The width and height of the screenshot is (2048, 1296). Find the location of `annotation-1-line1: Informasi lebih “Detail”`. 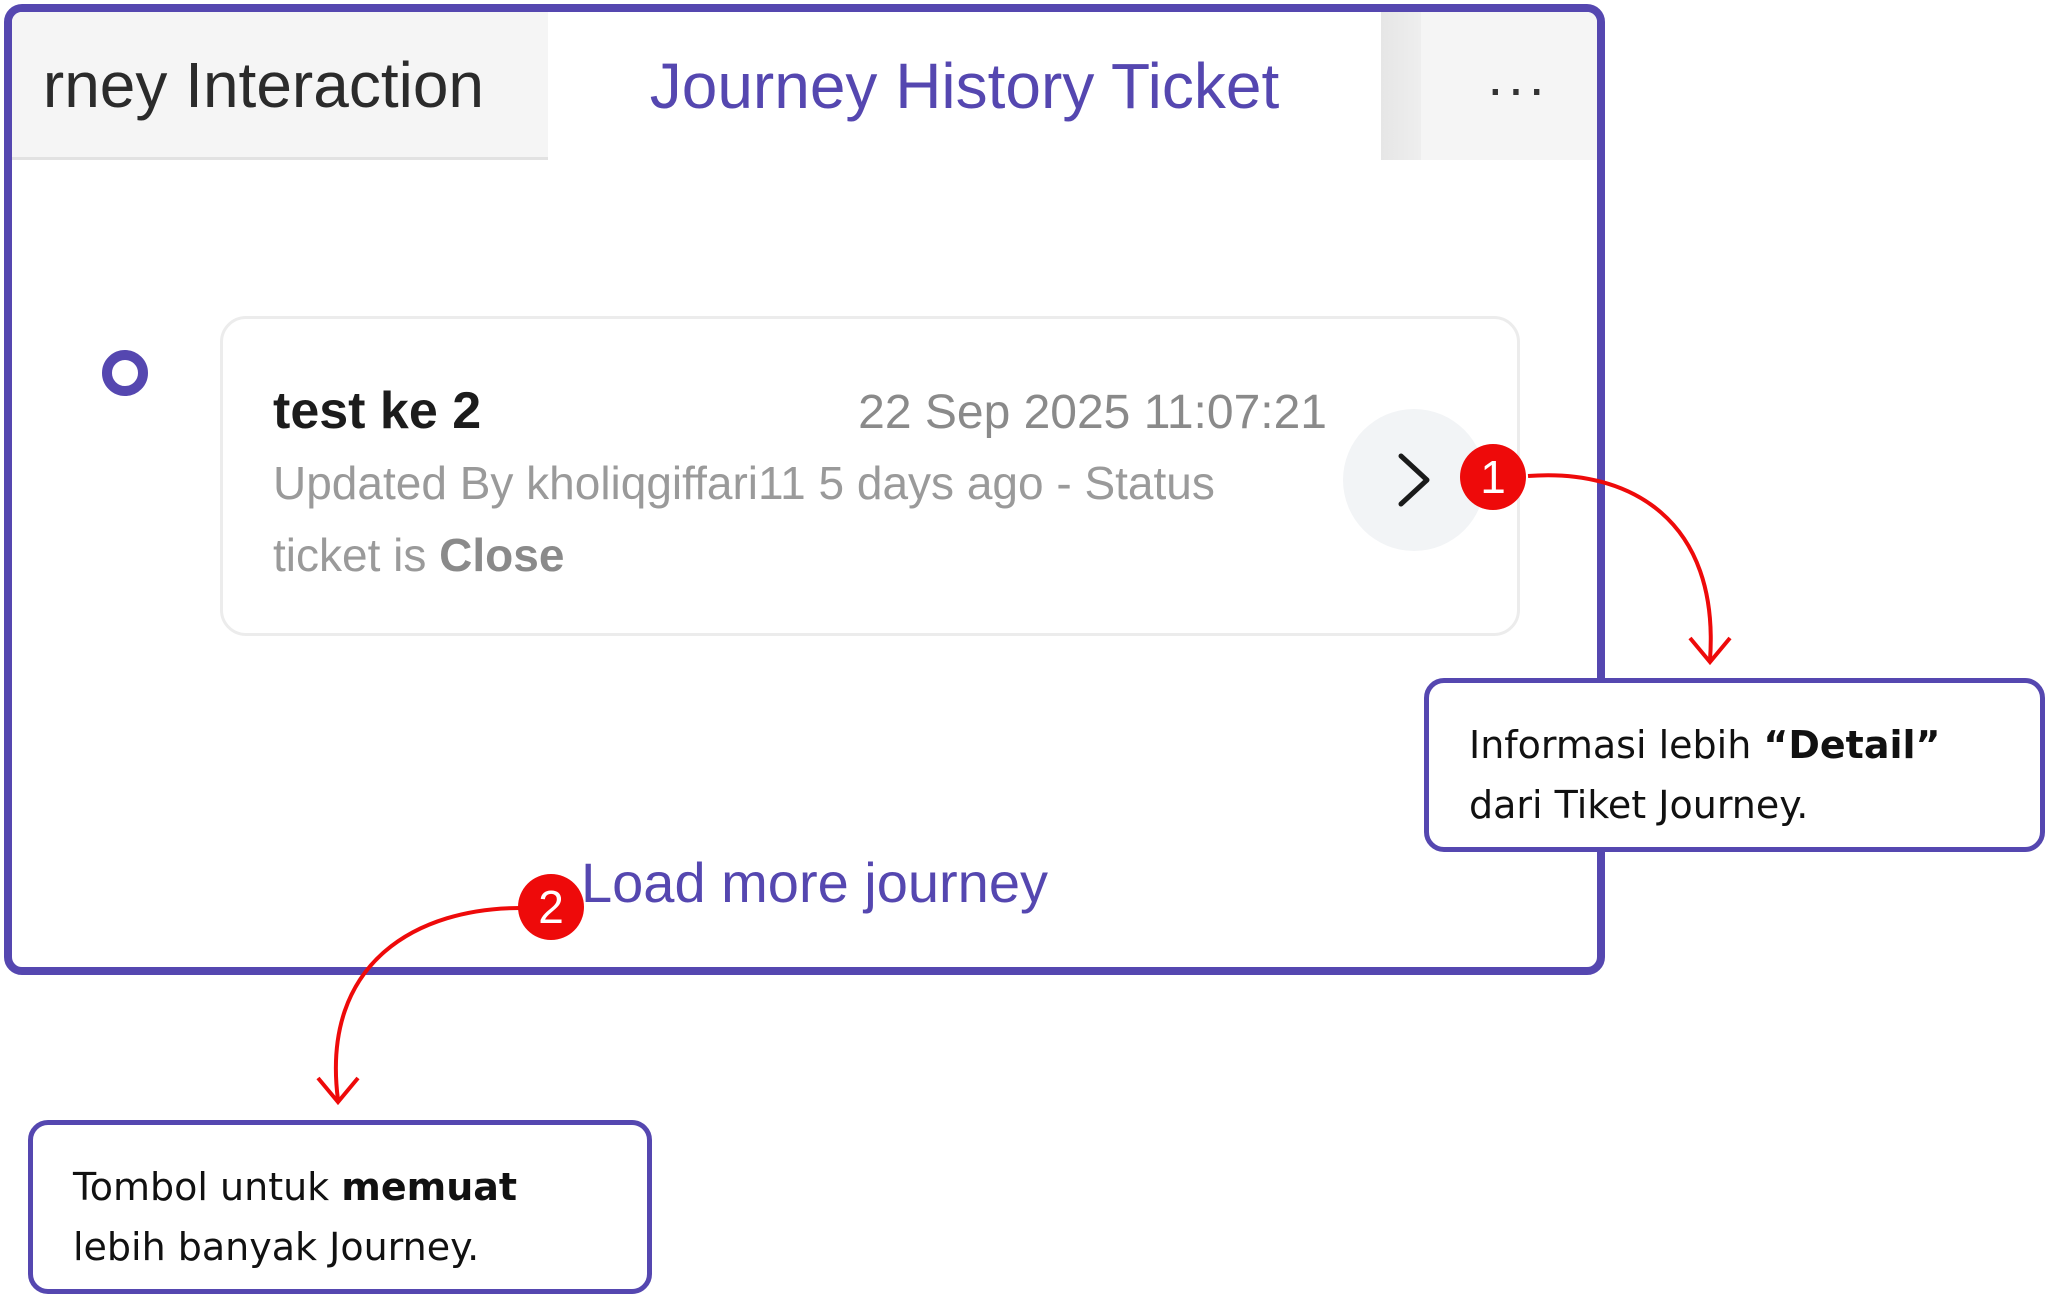

annotation-1-line1: Informasi lebih “Detail” is located at coordinates (1754, 745).